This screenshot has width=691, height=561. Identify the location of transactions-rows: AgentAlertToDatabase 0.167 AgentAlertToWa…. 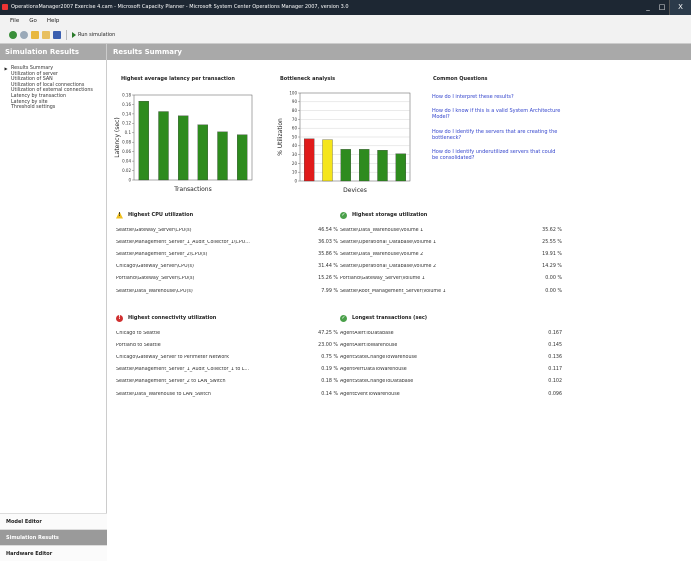
(451, 363).